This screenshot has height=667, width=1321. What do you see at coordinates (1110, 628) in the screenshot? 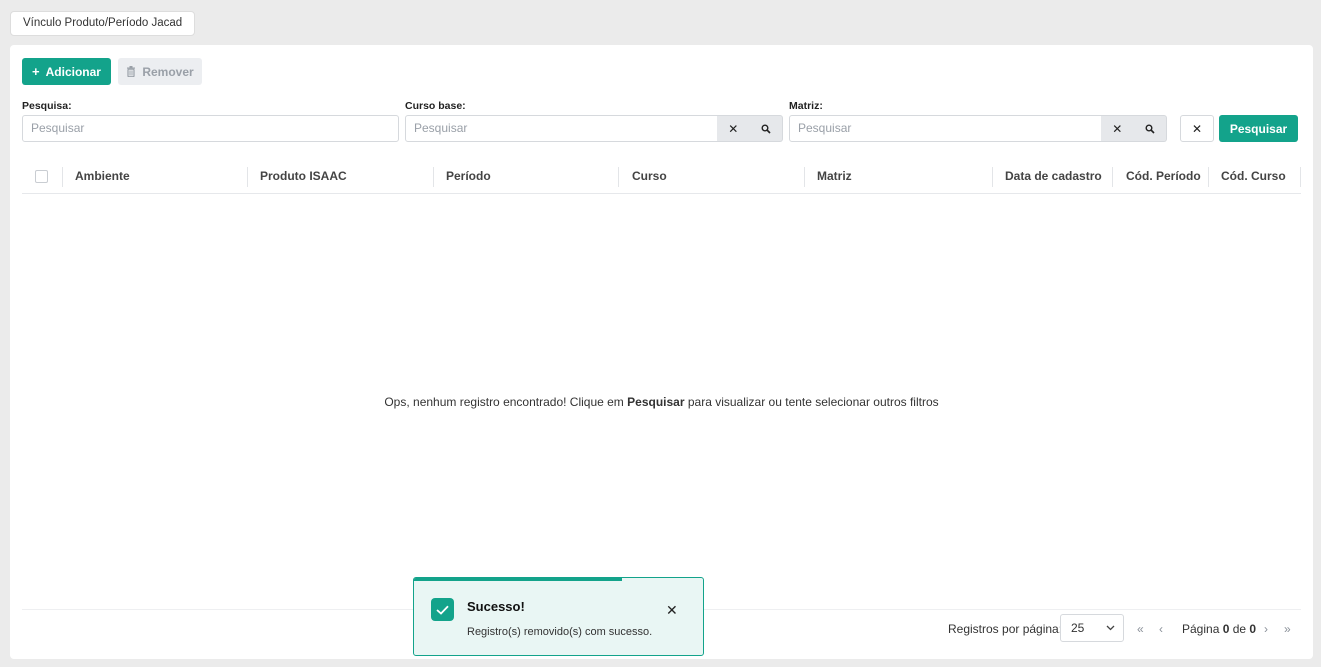
I see `chevron-down-icon` at bounding box center [1110, 628].